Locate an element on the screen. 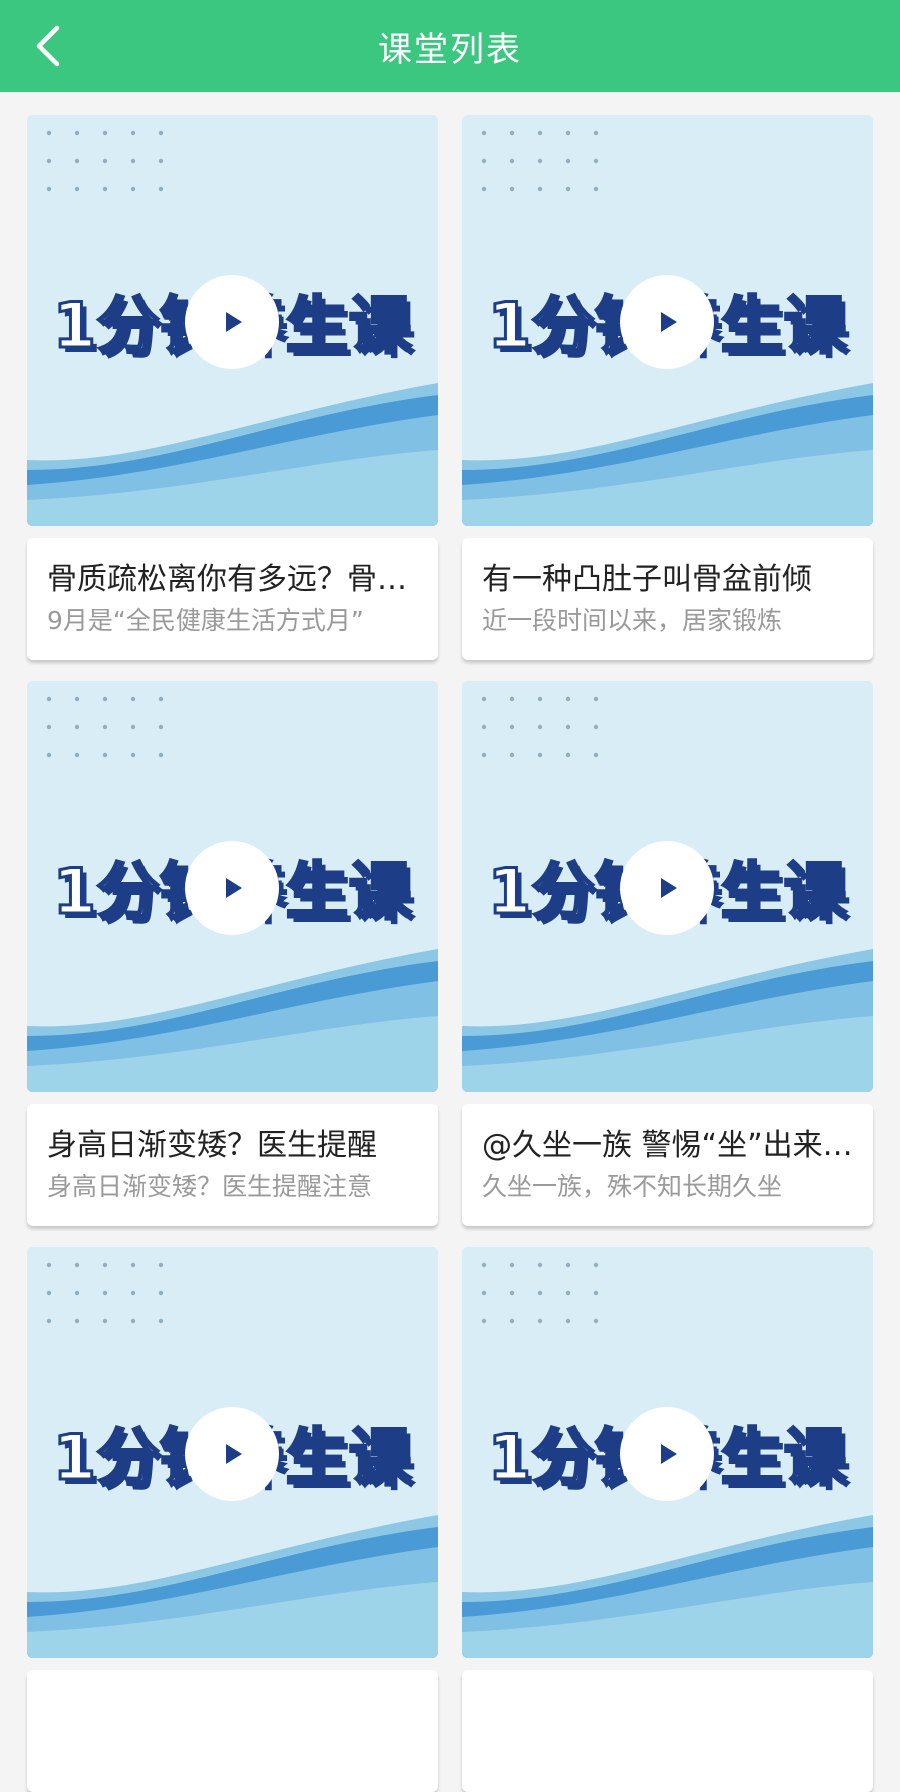 This screenshot has height=1792, width=900. course-desc: 9月是“全民健康生活方式月” is located at coordinates (205, 620).